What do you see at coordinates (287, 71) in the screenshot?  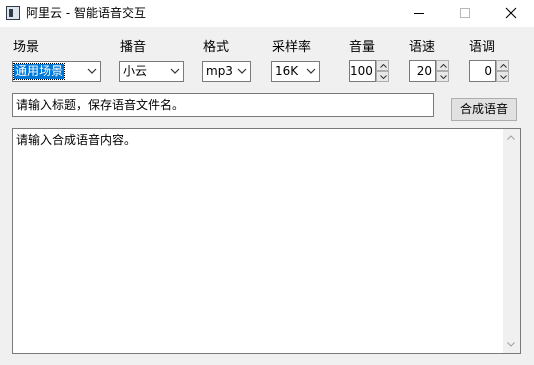 I see `sample-rate-select-value: 16K` at bounding box center [287, 71].